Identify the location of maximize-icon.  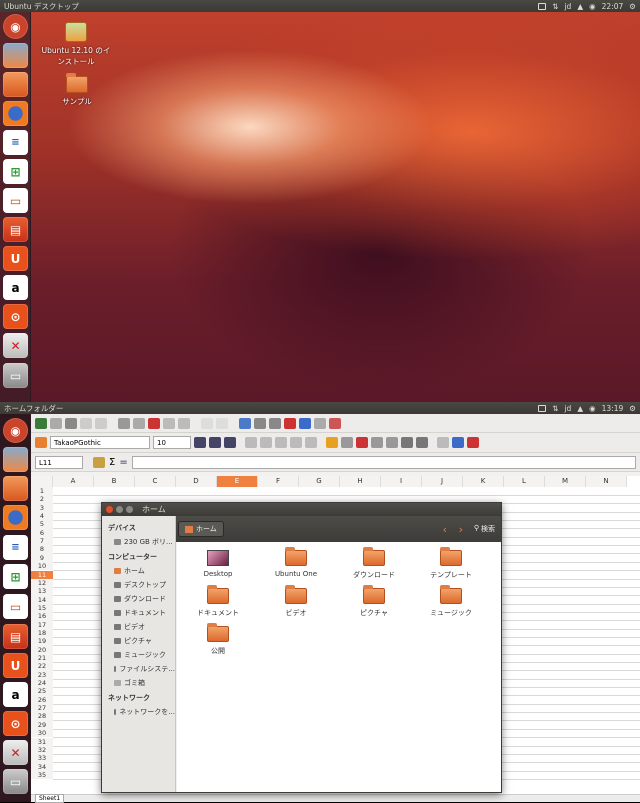
(129, 509).